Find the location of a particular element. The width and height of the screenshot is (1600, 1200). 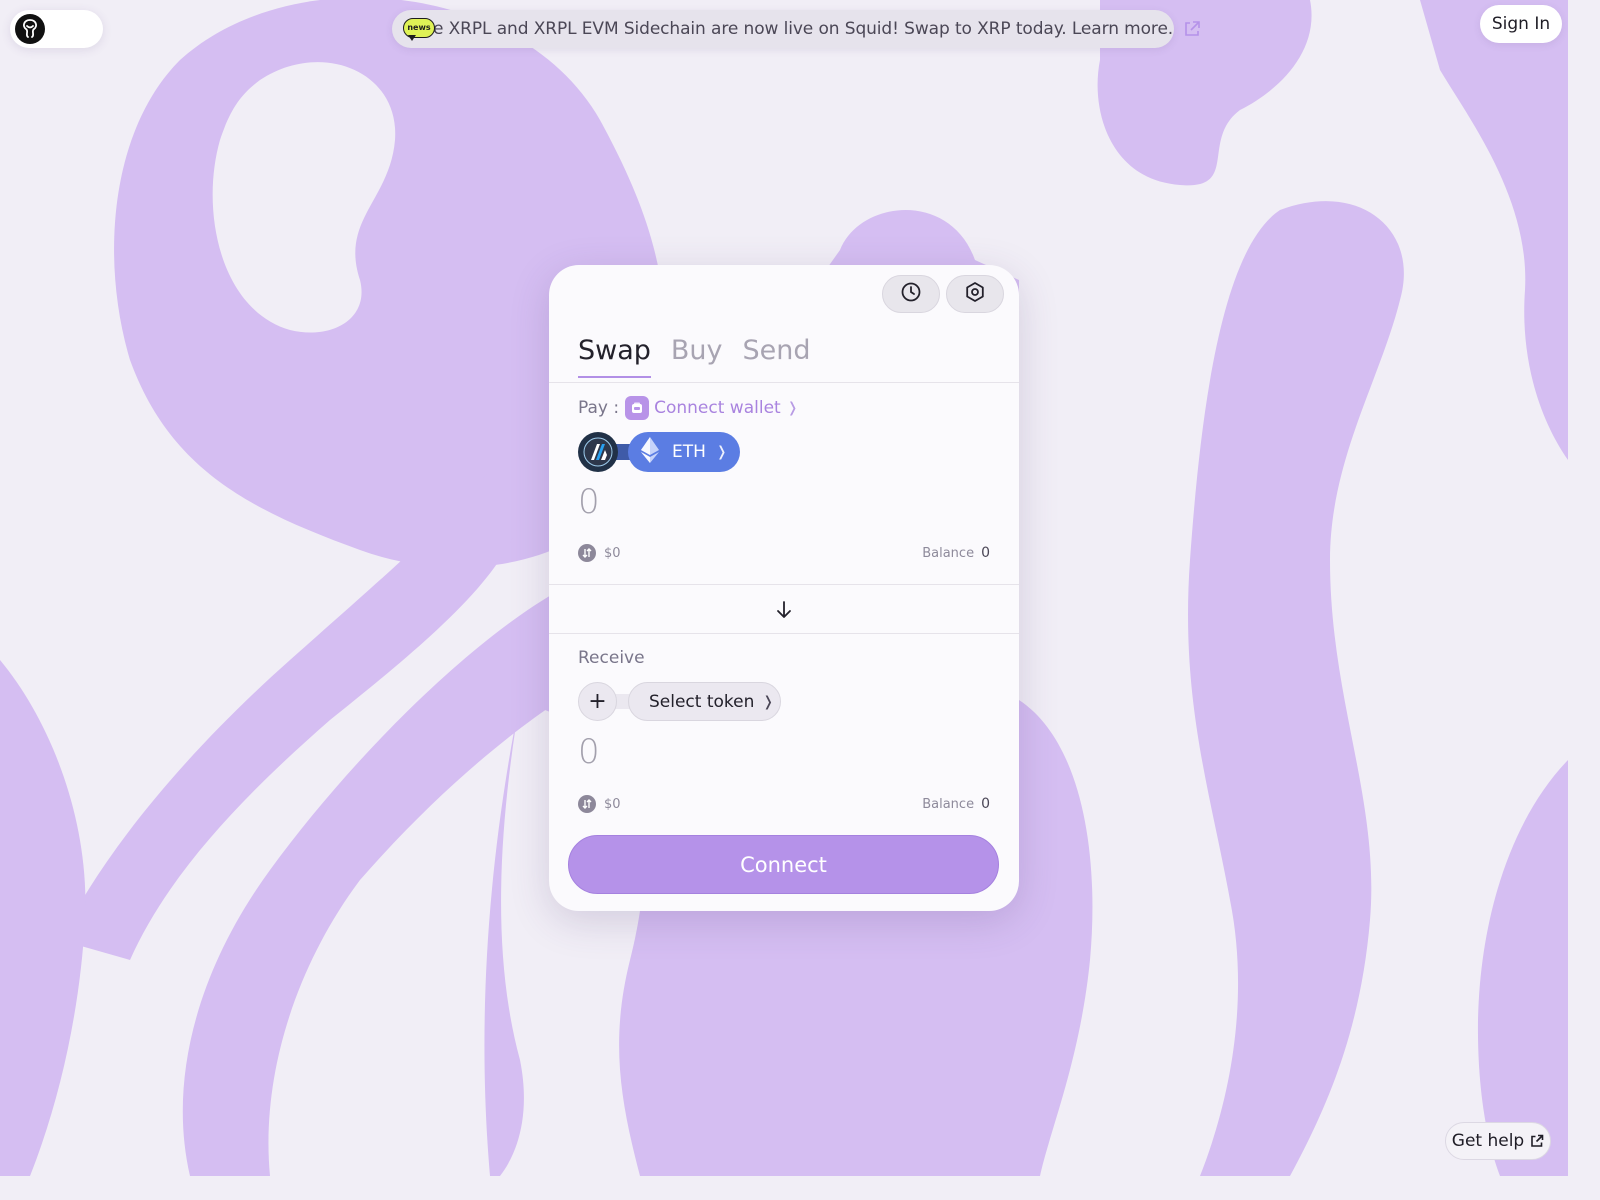

connect-button: Connect is located at coordinates (783, 864).